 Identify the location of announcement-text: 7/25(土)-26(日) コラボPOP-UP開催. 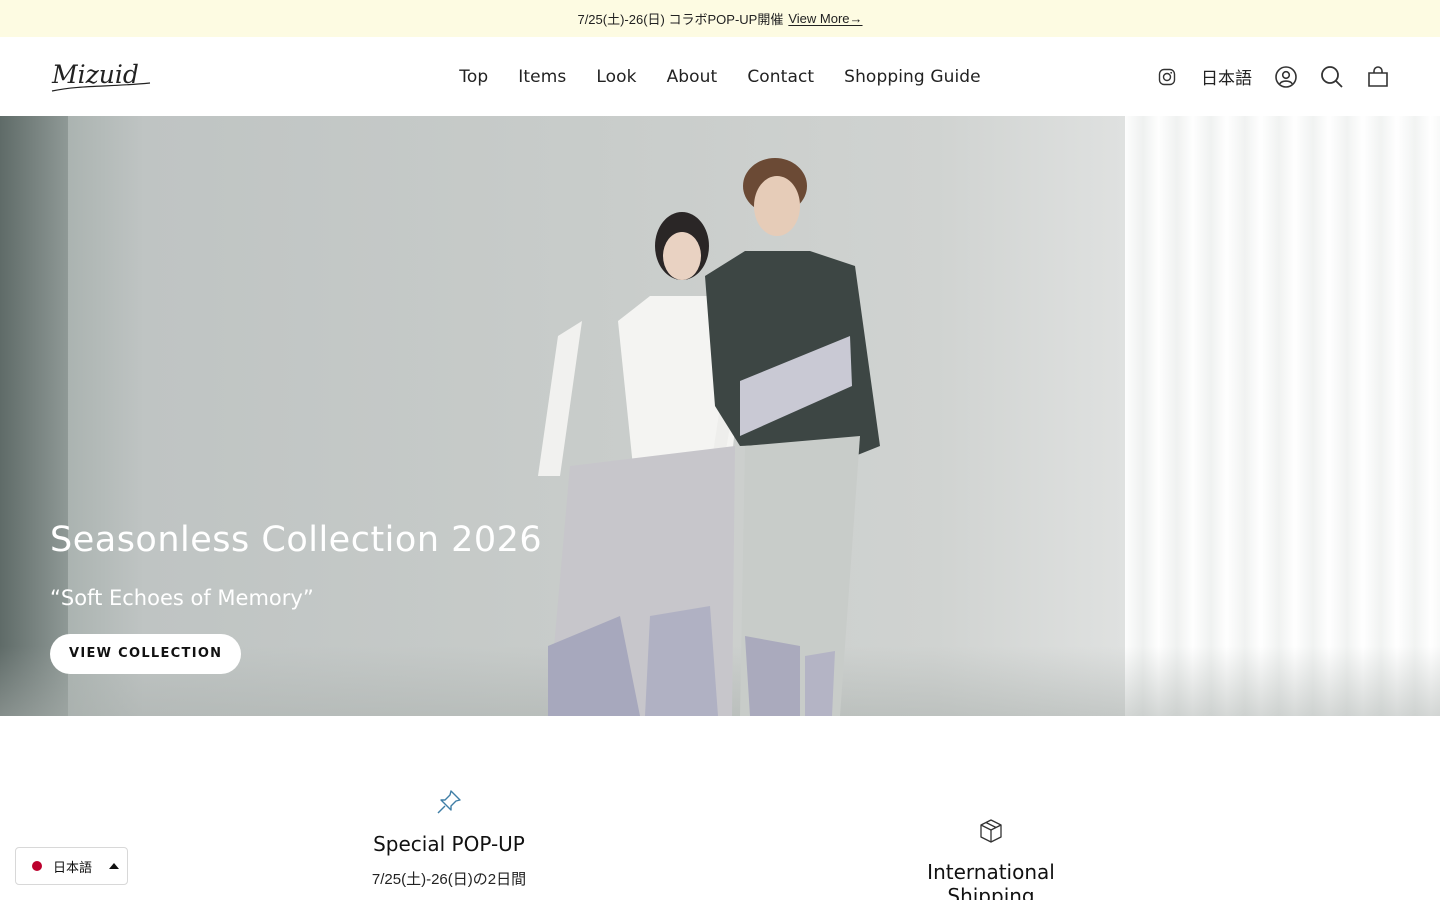
(680, 19).